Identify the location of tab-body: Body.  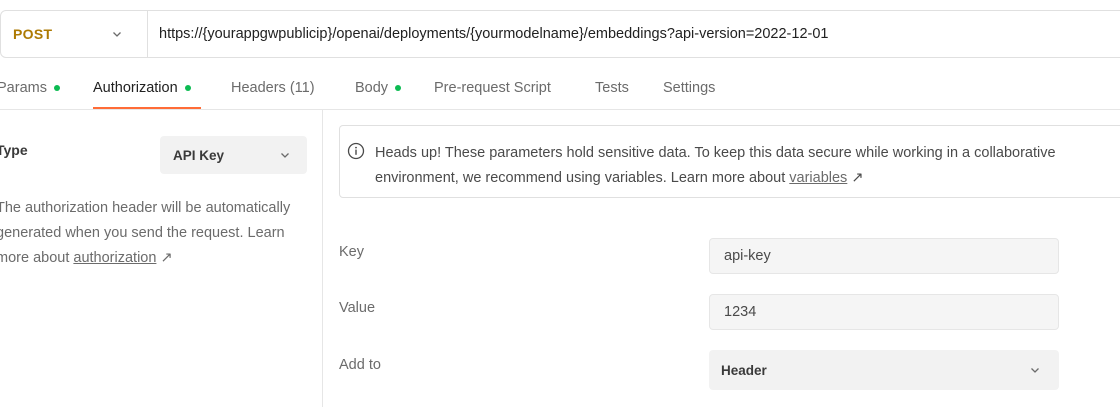
(378, 88).